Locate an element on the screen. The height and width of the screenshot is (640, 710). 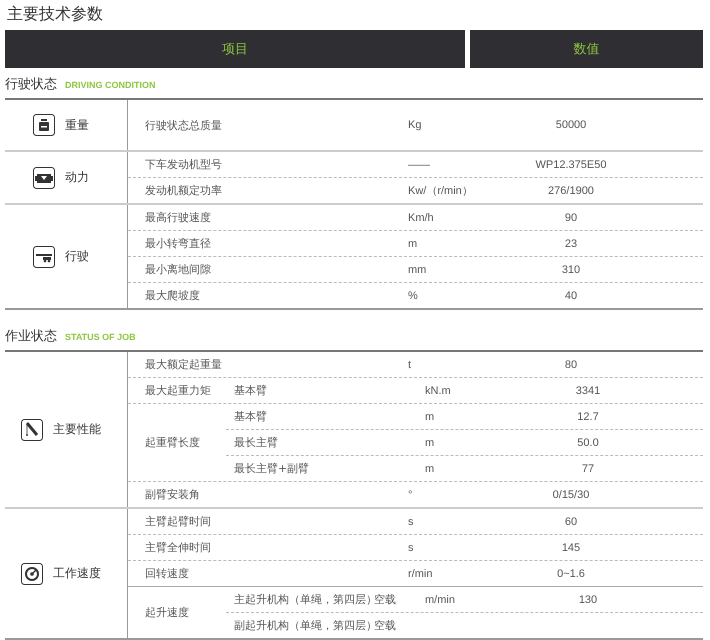
value-cell-text: 3341 is located at coordinates (588, 390).